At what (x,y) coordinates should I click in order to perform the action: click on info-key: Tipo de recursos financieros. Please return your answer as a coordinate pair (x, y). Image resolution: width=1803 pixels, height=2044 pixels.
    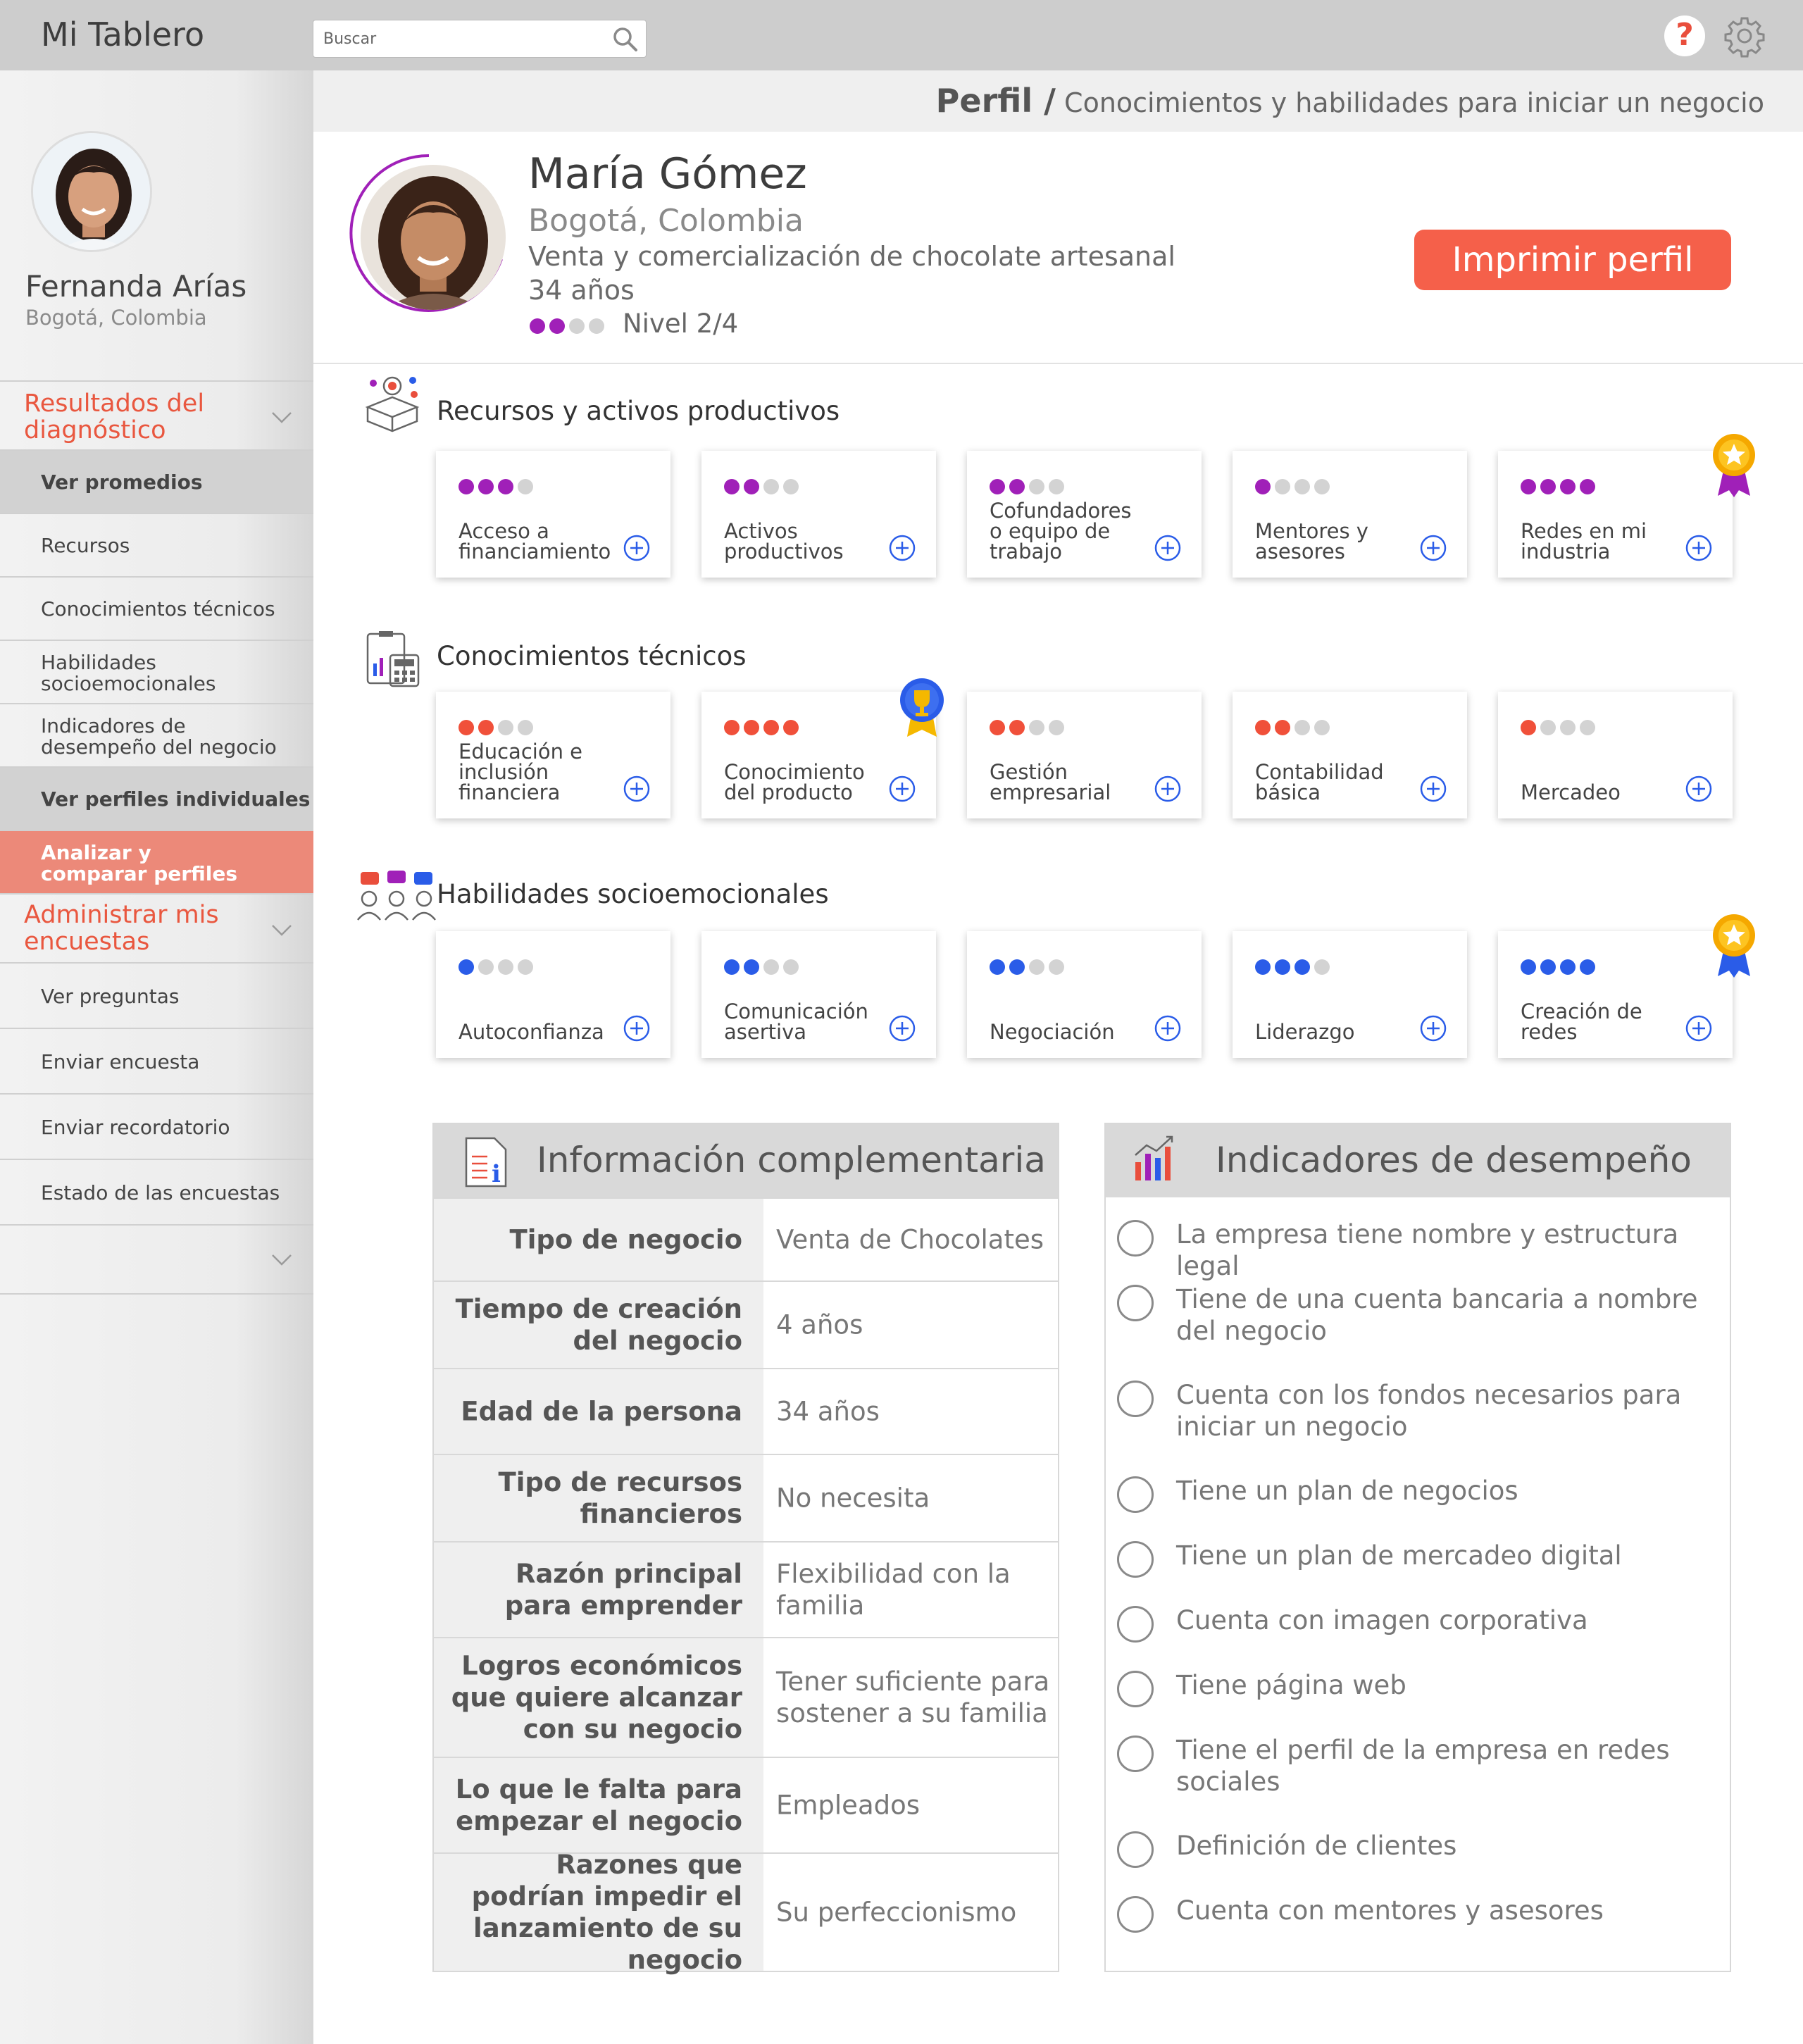
    Looking at the image, I should click on (620, 1498).